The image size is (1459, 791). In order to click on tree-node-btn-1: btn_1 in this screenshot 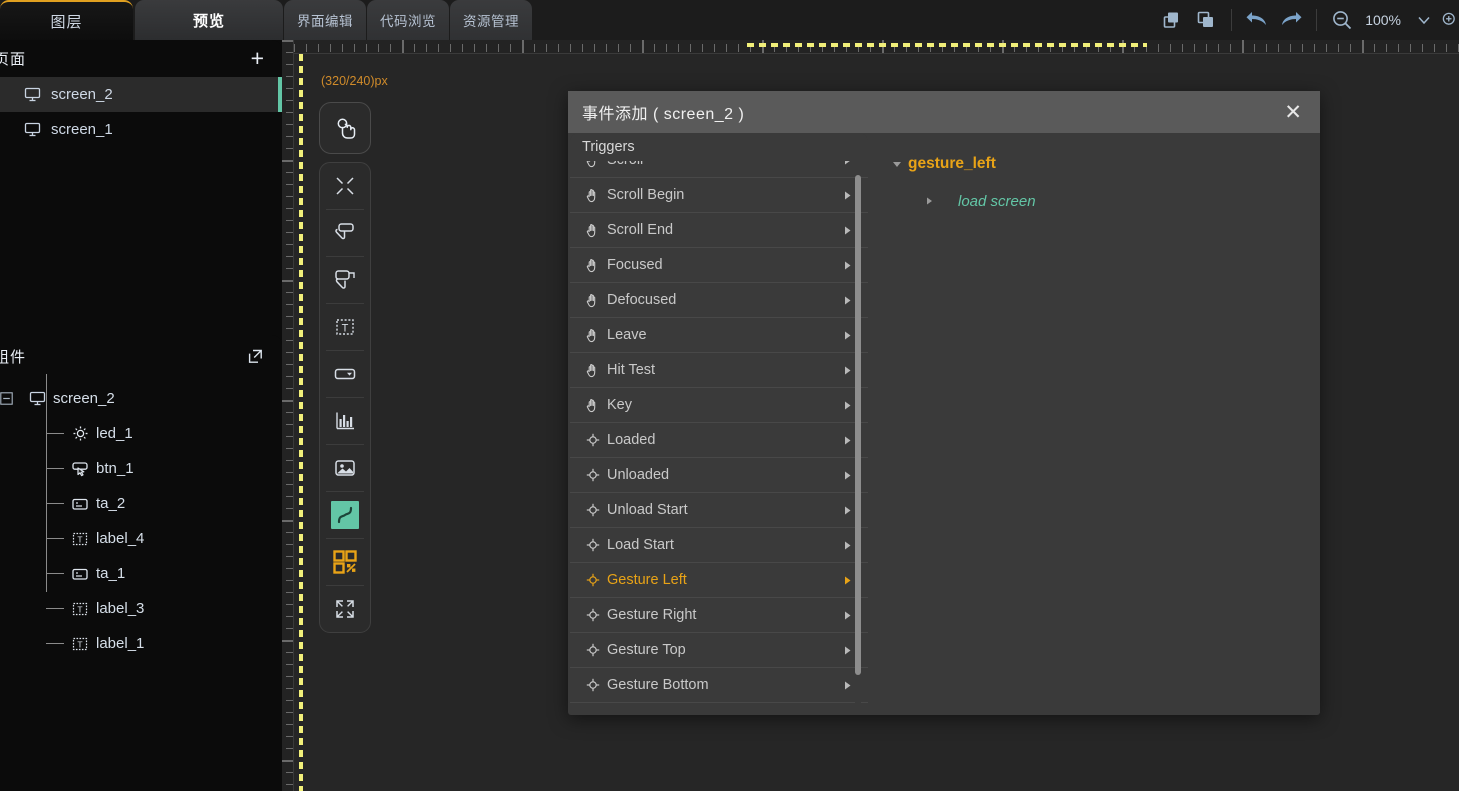, I will do `click(141, 468)`.